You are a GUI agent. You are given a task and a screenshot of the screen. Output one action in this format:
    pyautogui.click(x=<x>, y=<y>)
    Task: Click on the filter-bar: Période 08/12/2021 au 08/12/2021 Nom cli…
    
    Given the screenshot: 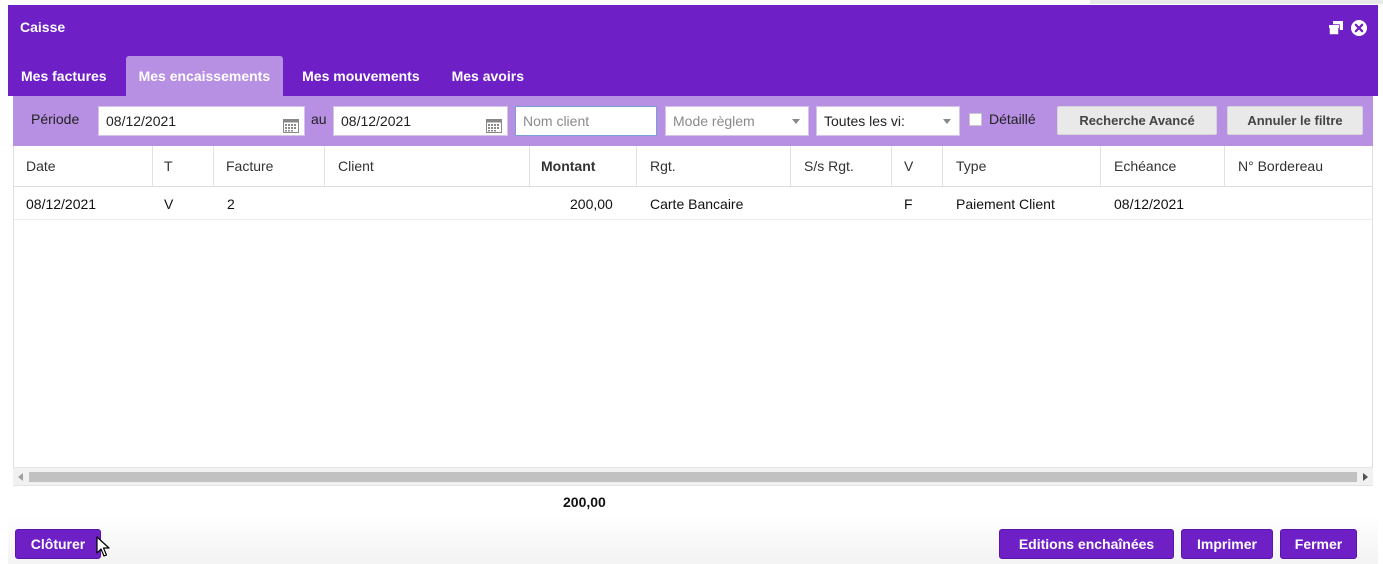 What is the action you would take?
    pyautogui.click(x=693, y=121)
    